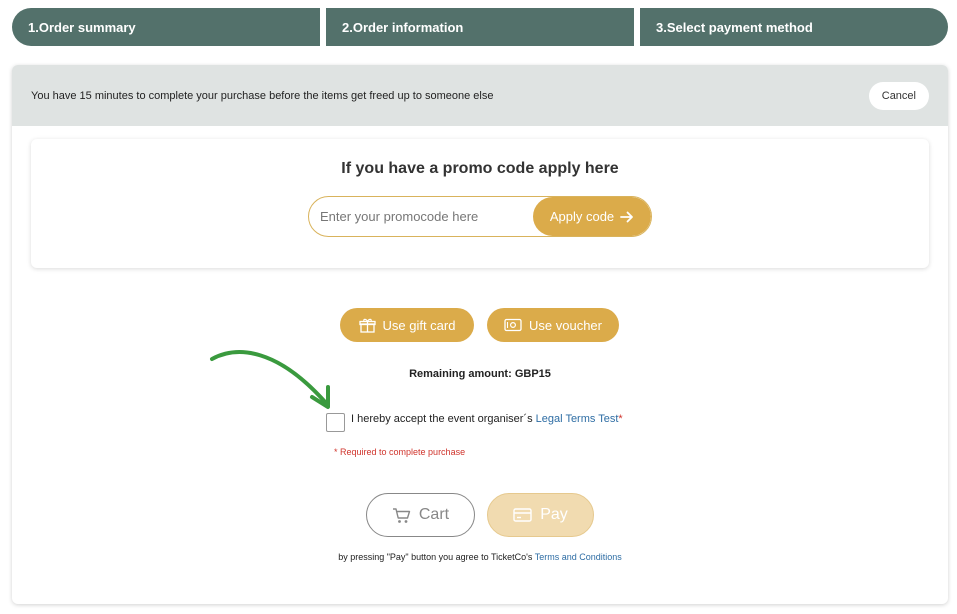 This screenshot has height=614, width=957. What do you see at coordinates (578, 557) in the screenshot?
I see `terms-and-conditions-link: Terms and Conditions` at bounding box center [578, 557].